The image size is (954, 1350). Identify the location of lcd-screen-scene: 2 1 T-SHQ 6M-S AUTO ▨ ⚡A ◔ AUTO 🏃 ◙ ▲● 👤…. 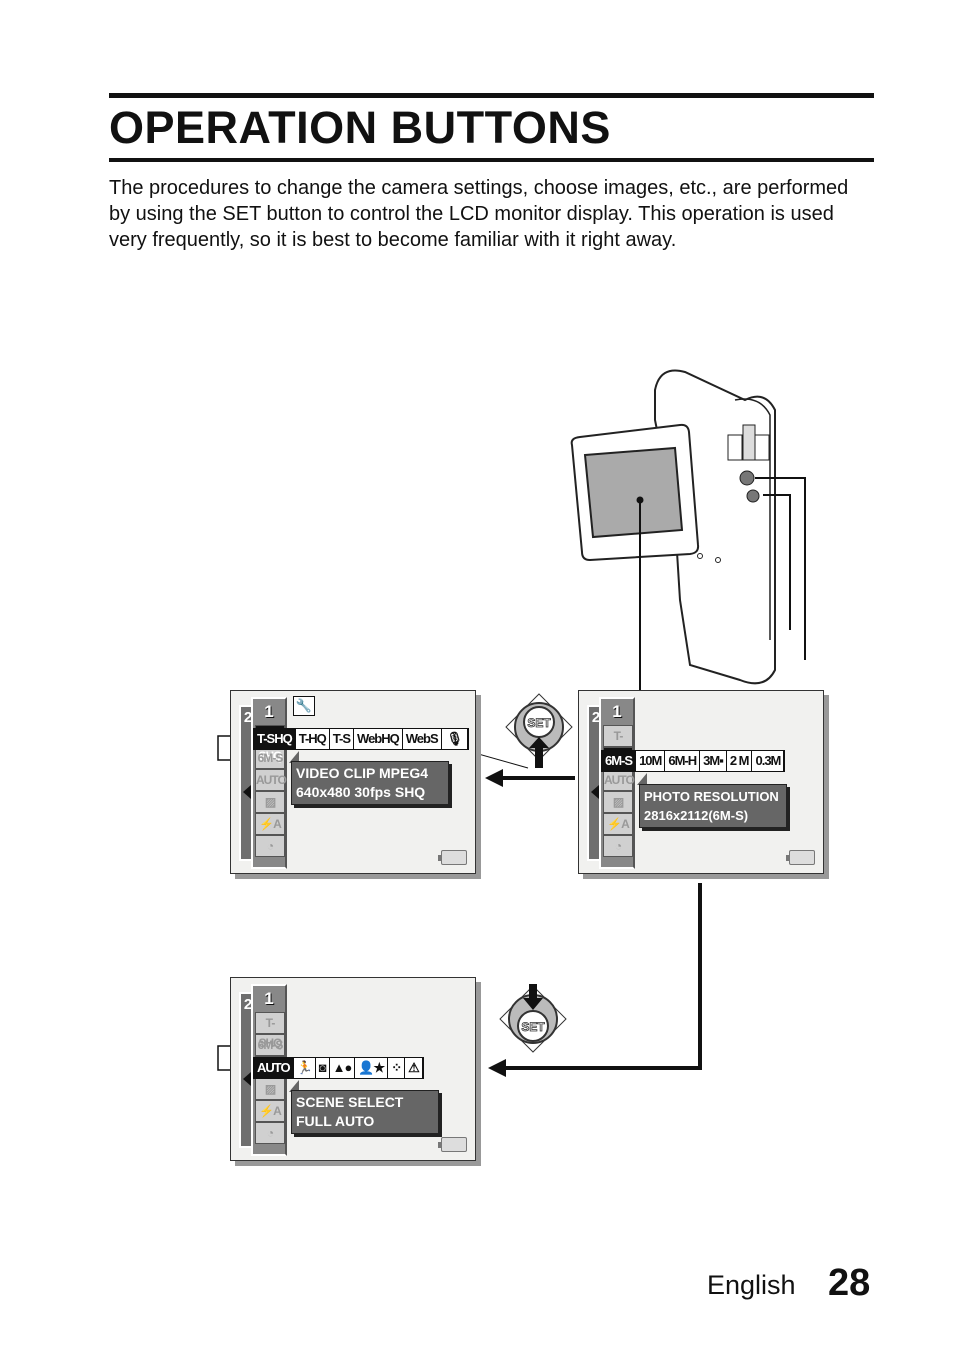
(353, 1069).